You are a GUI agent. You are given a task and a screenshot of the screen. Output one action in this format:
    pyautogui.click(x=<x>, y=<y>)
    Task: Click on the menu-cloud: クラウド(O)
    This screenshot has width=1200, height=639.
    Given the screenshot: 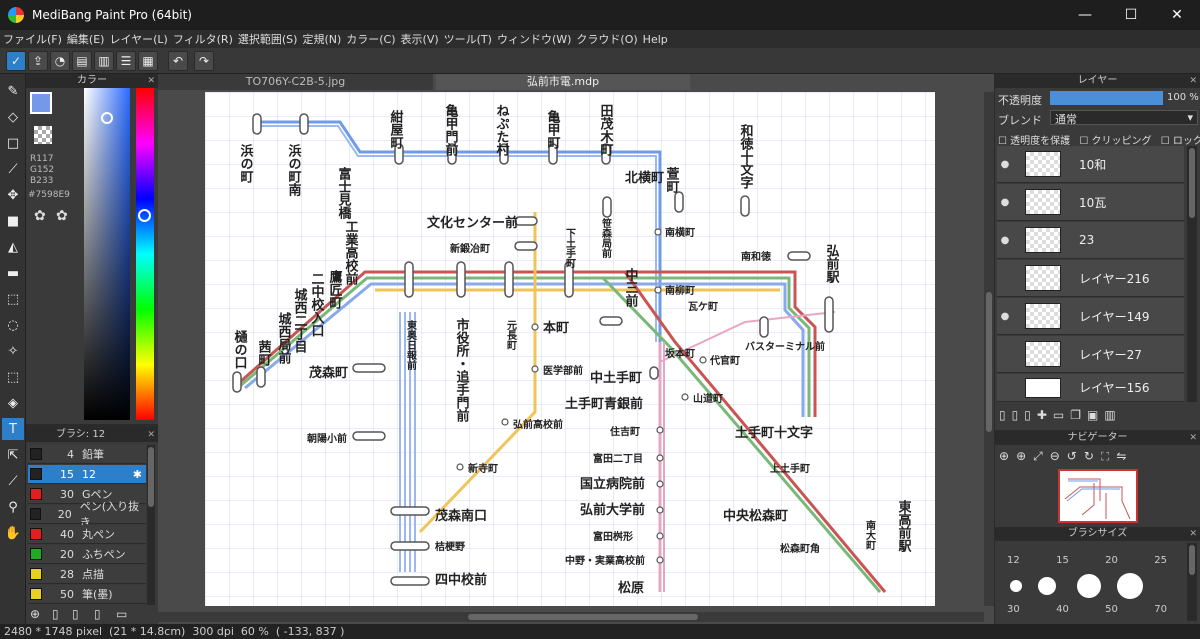 What is the action you would take?
    pyautogui.click(x=606, y=39)
    